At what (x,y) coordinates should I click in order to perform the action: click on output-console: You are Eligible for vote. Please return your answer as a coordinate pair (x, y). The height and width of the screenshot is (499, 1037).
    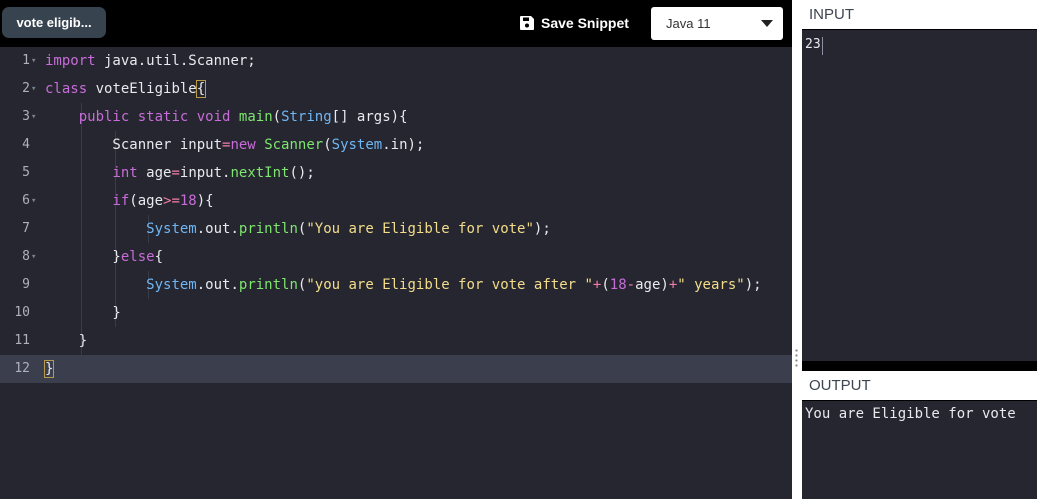
    Looking at the image, I should click on (919, 450).